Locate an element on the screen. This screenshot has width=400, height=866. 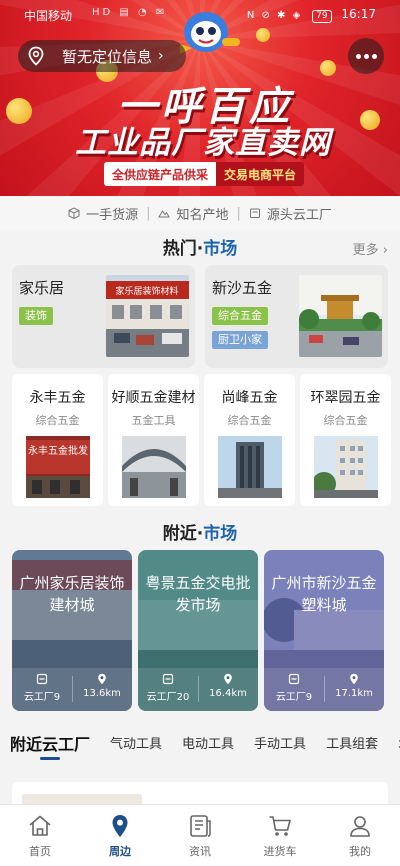
market-card: 尚峰五金 综合五金 is located at coordinates (249, 440).